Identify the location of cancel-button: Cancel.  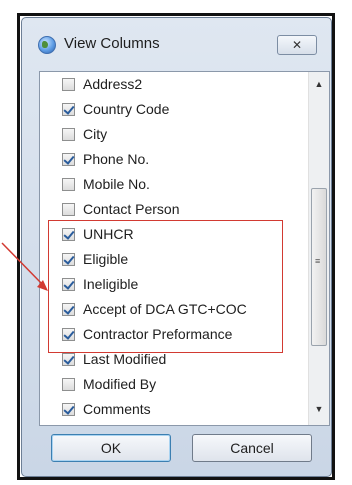
(252, 448).